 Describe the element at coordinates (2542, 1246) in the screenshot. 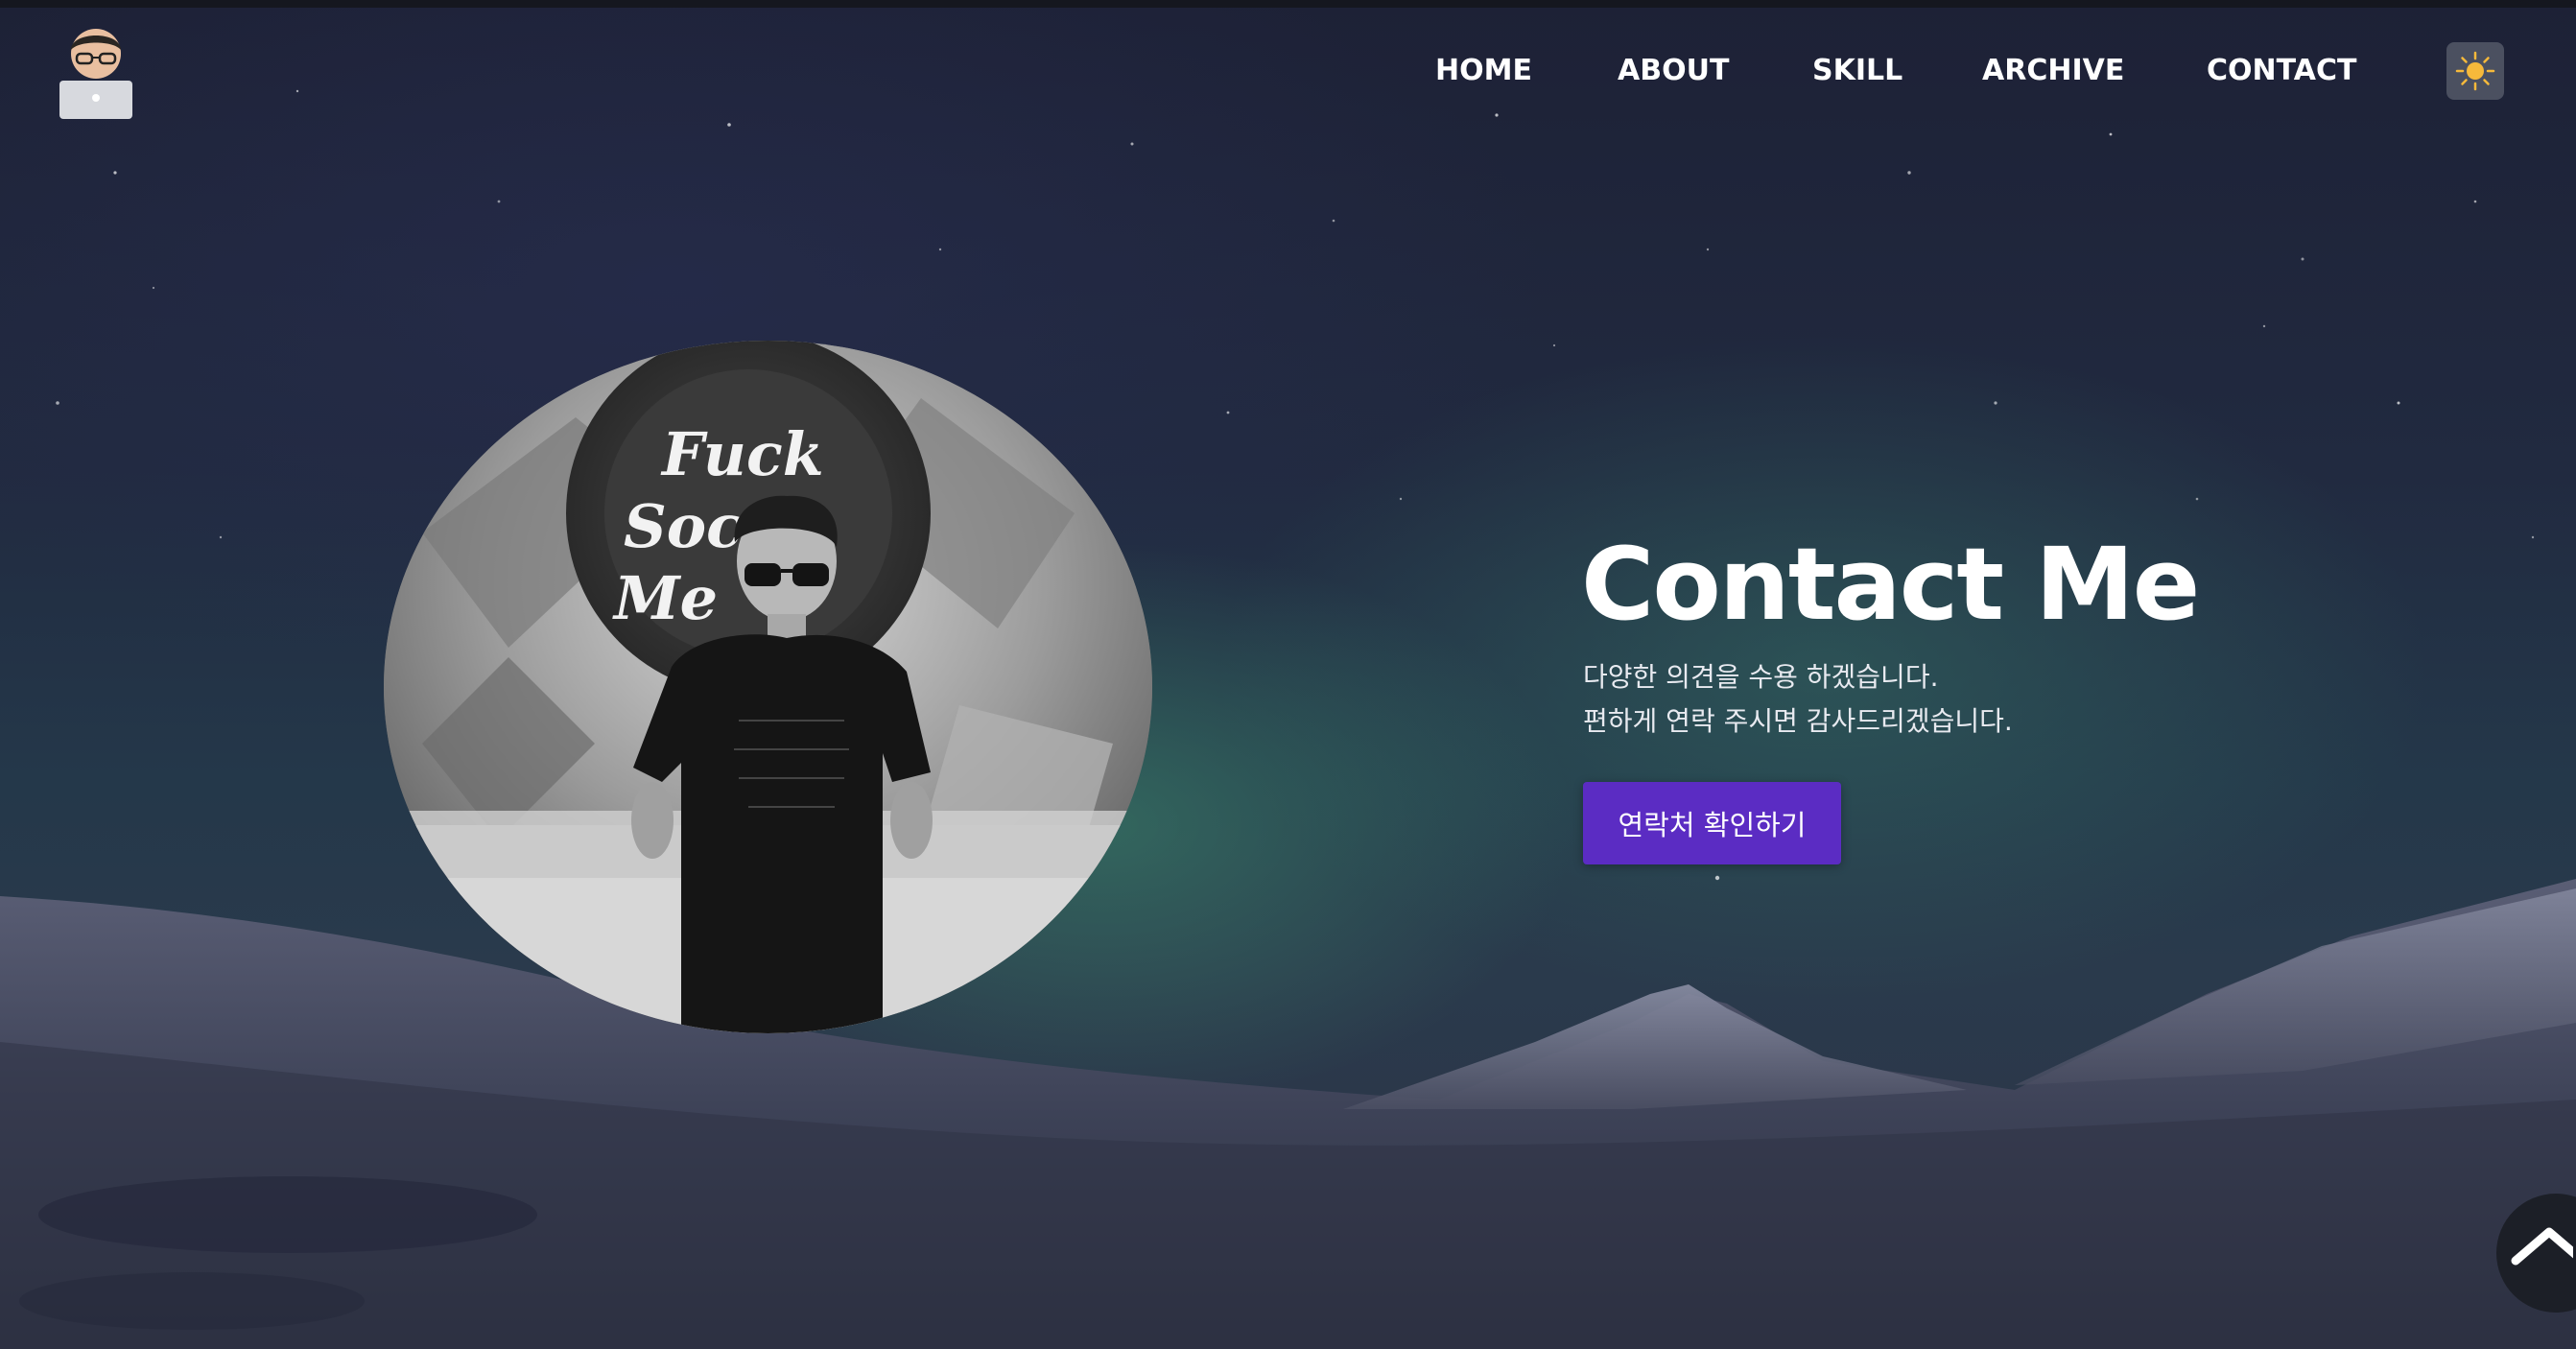

I see `chevron-up-icon` at that location.